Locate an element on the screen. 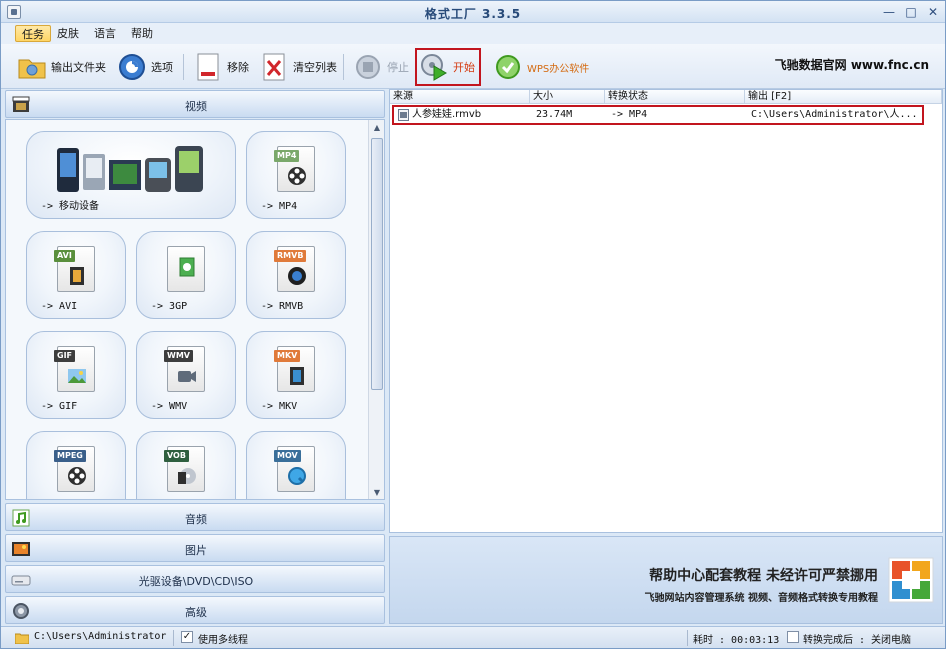  clear-list-label: 清空列表 is located at coordinates (315, 67).